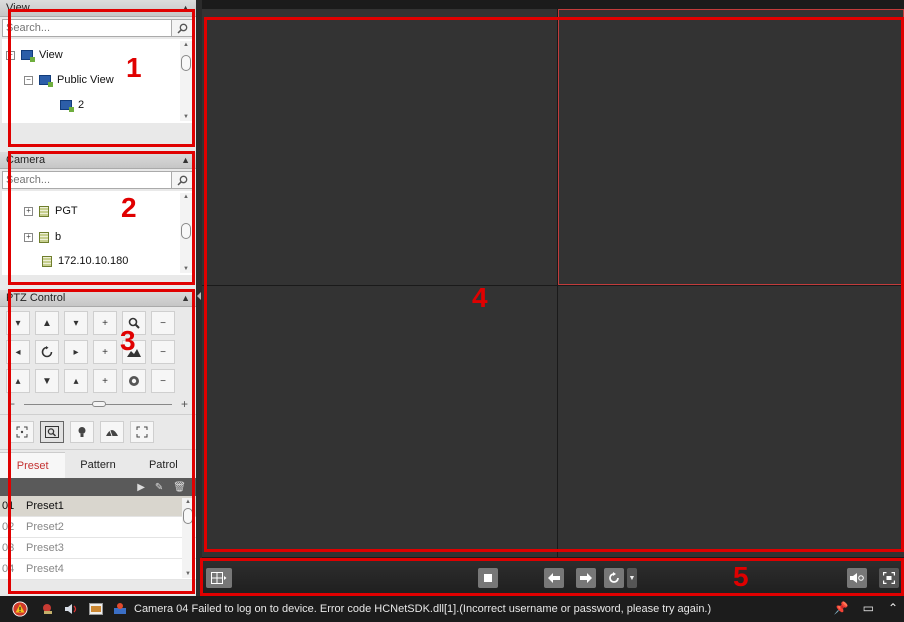 This screenshot has height=622, width=904. I want to click on tree-item-pgt: + PGT, so click(51, 211).